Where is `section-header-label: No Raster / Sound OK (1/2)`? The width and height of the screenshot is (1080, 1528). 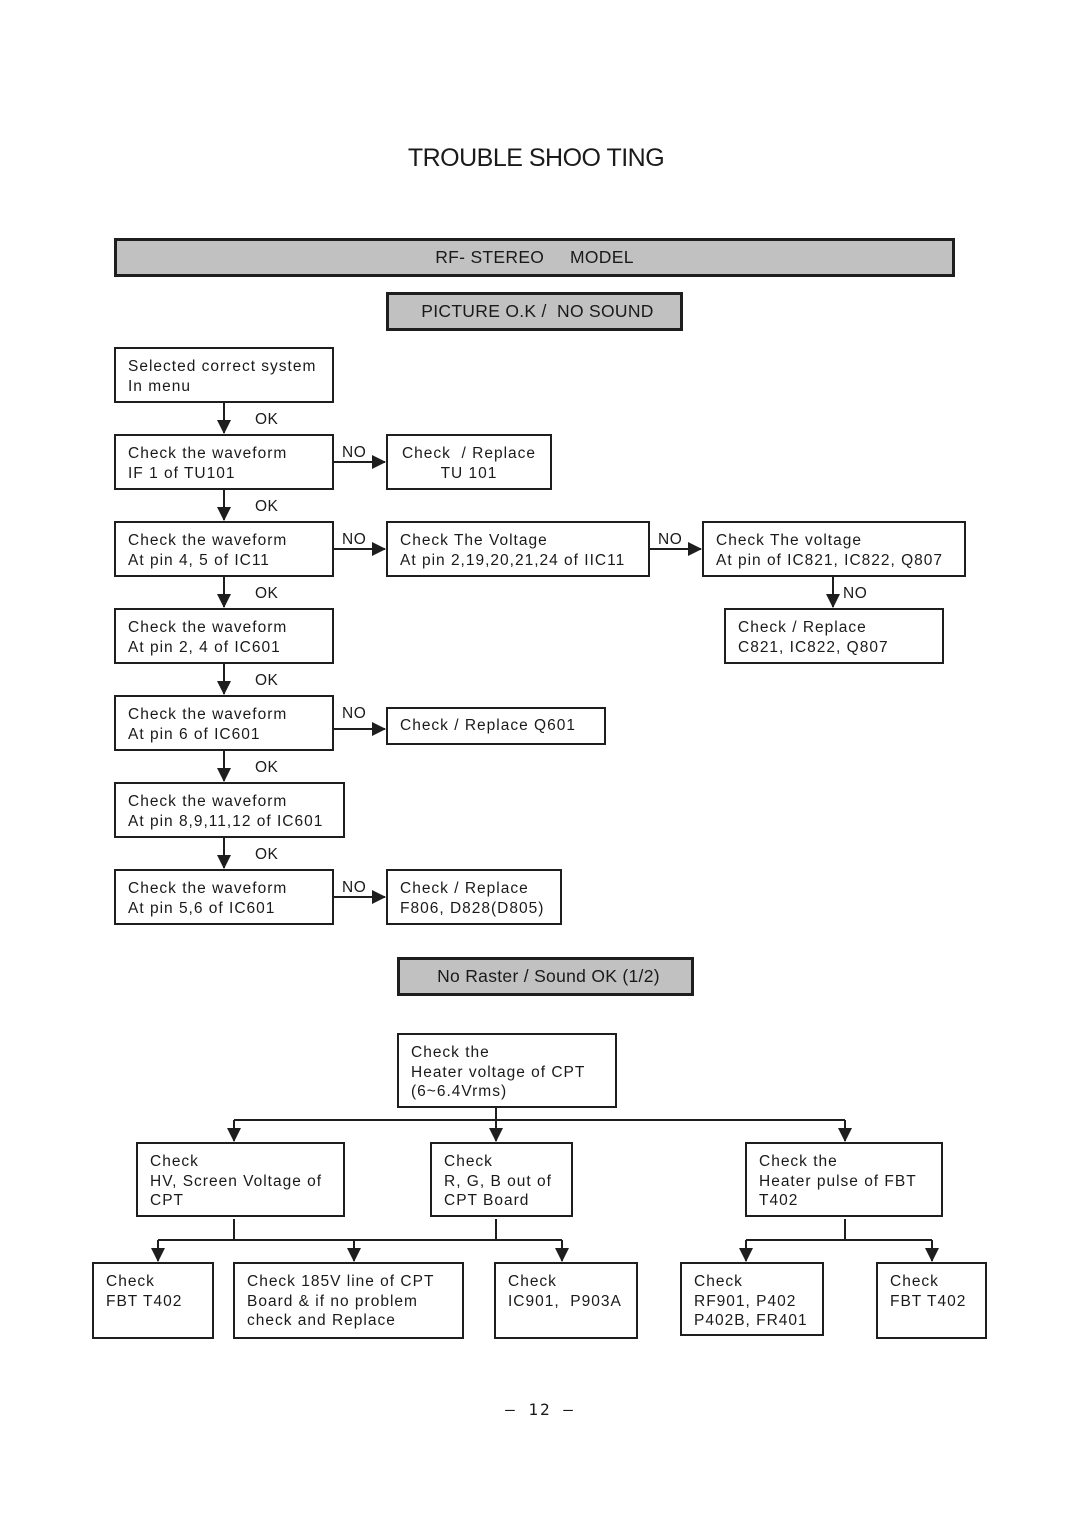
section-header-label: No Raster / Sound OK (1/2) is located at coordinates (548, 976).